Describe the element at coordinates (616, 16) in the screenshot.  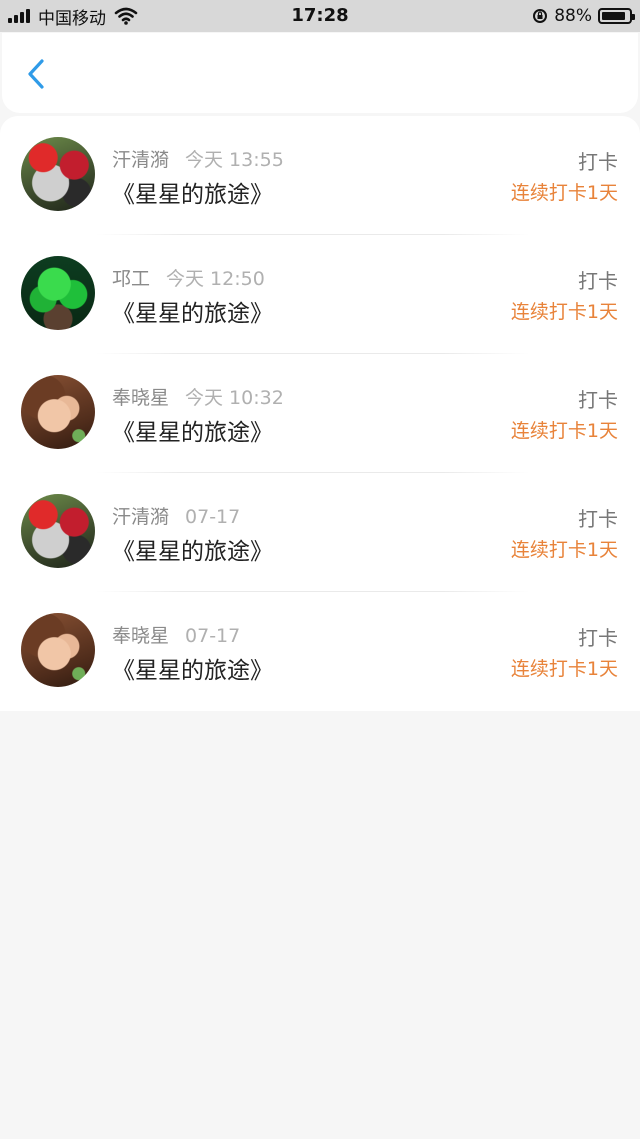
I see `battery-icon` at that location.